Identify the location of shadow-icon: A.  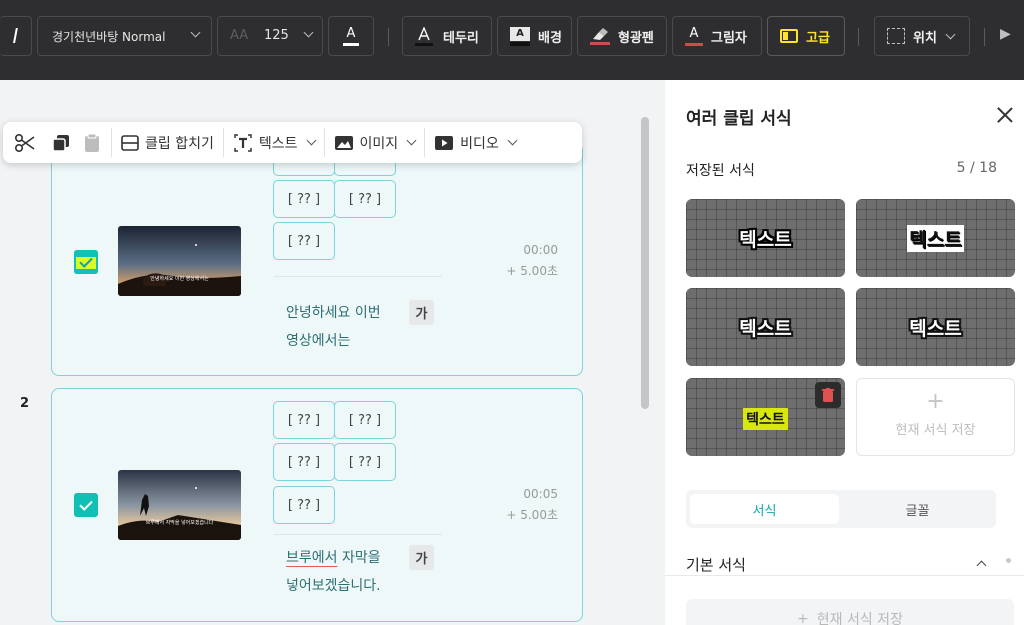
(694, 36).